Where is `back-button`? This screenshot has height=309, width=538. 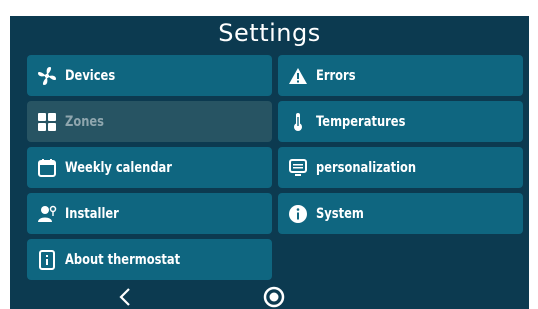 back-button is located at coordinates (125, 297).